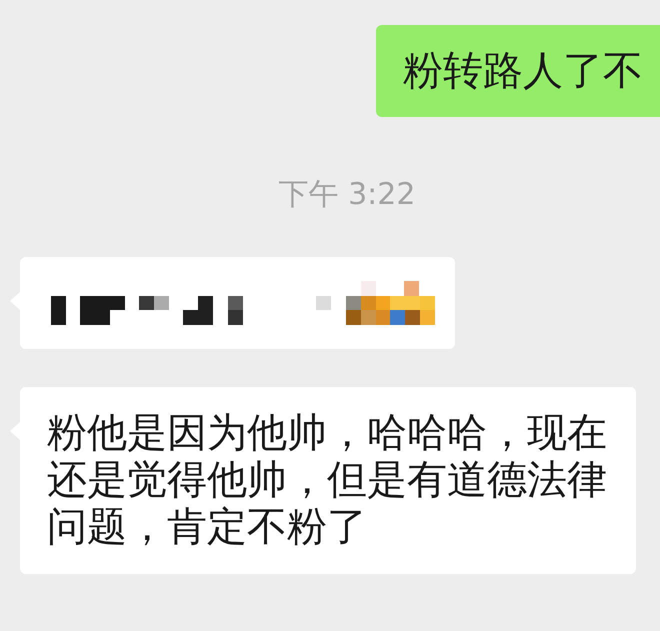  Describe the element at coordinates (347, 195) in the screenshot. I see `timestamp: 下午 3:22` at that location.